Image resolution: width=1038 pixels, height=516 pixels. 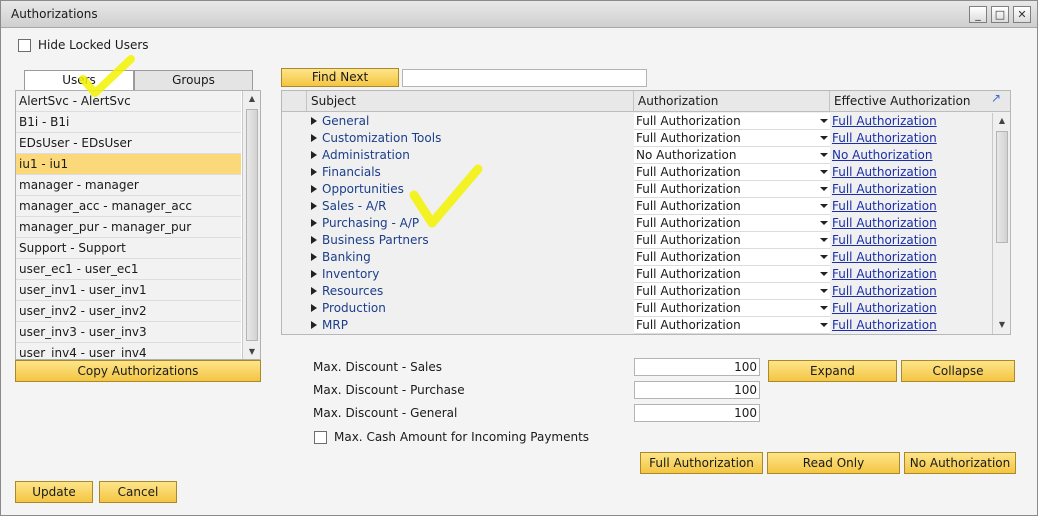 What do you see at coordinates (637, 325) in the screenshot?
I see `table-row: MRP Full Authorization Full Authorization` at bounding box center [637, 325].